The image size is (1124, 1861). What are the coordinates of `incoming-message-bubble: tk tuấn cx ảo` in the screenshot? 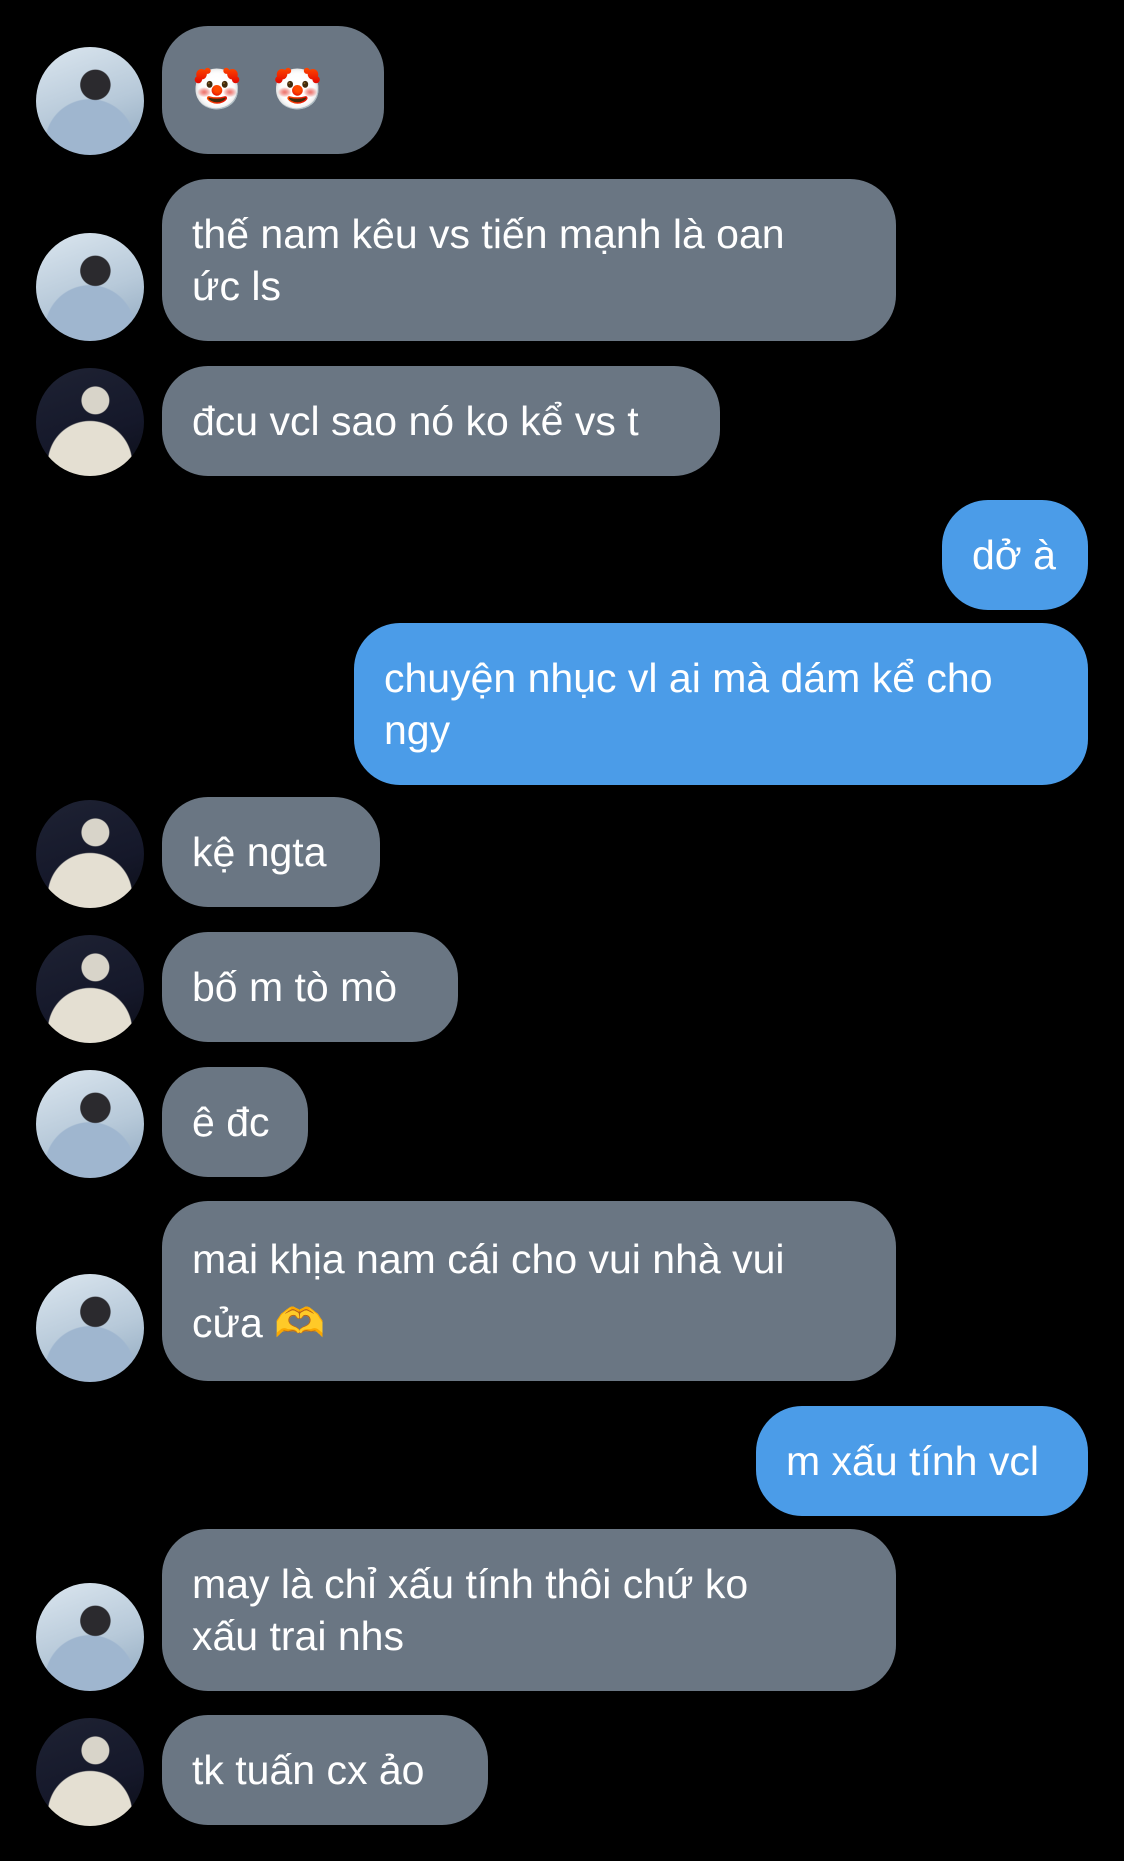 It's located at (325, 1770).